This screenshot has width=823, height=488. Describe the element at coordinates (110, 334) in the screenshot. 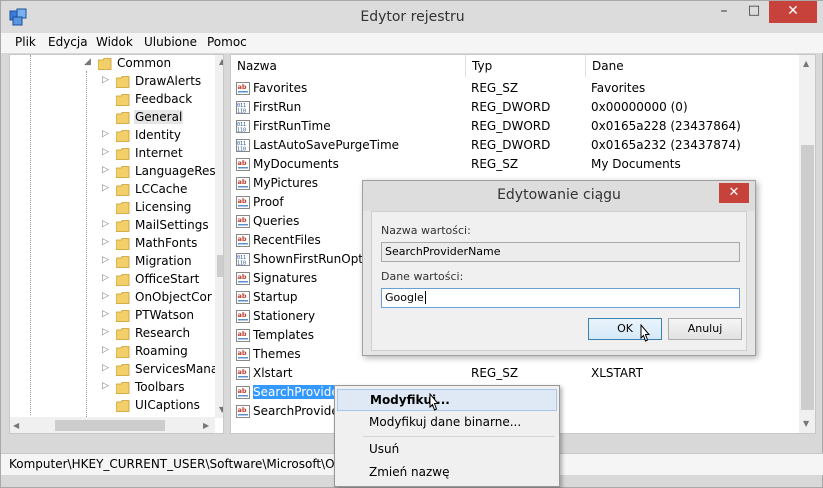

I see `tree-item: ▷ Research` at that location.